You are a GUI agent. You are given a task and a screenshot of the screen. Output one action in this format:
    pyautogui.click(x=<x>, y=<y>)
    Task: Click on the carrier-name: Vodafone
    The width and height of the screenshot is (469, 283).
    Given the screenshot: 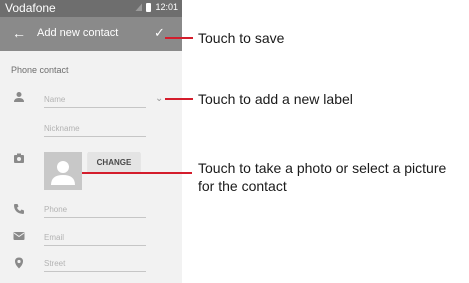 What is the action you would take?
    pyautogui.click(x=30, y=8)
    